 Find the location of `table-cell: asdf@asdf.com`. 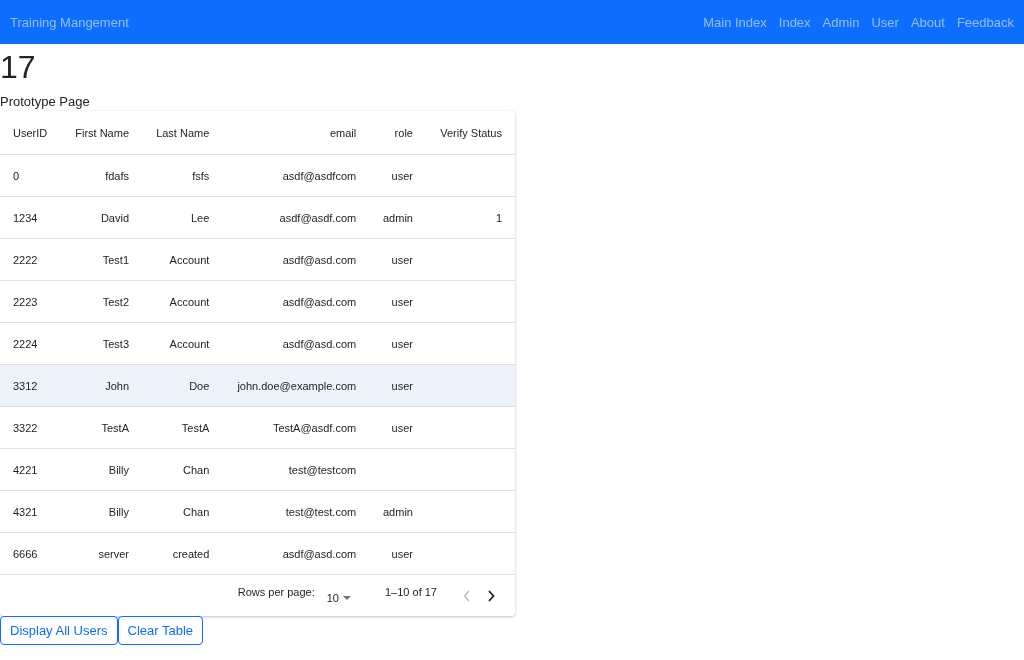

table-cell: asdf@asdf.com is located at coordinates (296, 217).